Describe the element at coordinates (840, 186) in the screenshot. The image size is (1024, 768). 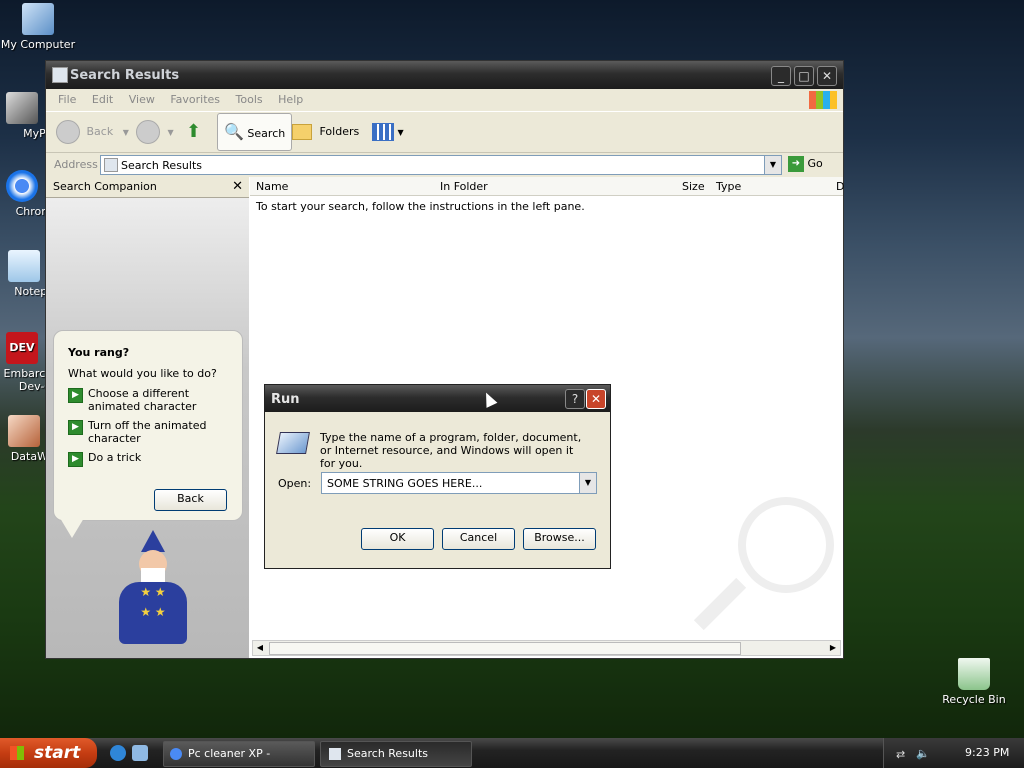
I see `column-date: D` at that location.